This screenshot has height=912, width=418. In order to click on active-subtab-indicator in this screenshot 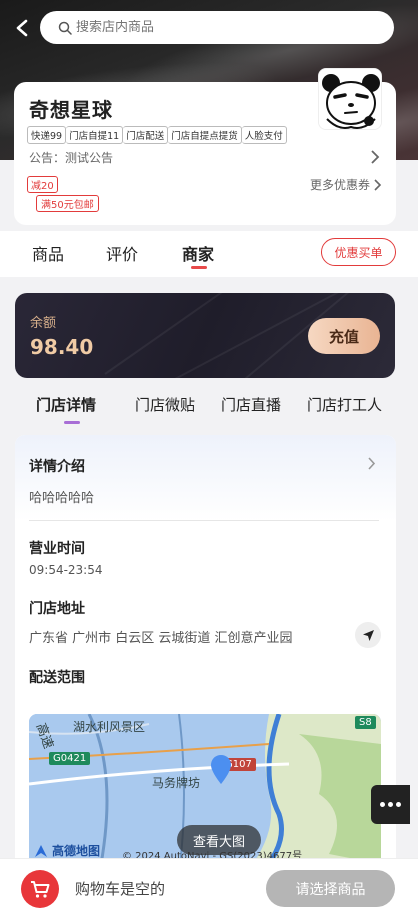, I will do `click(72, 422)`.